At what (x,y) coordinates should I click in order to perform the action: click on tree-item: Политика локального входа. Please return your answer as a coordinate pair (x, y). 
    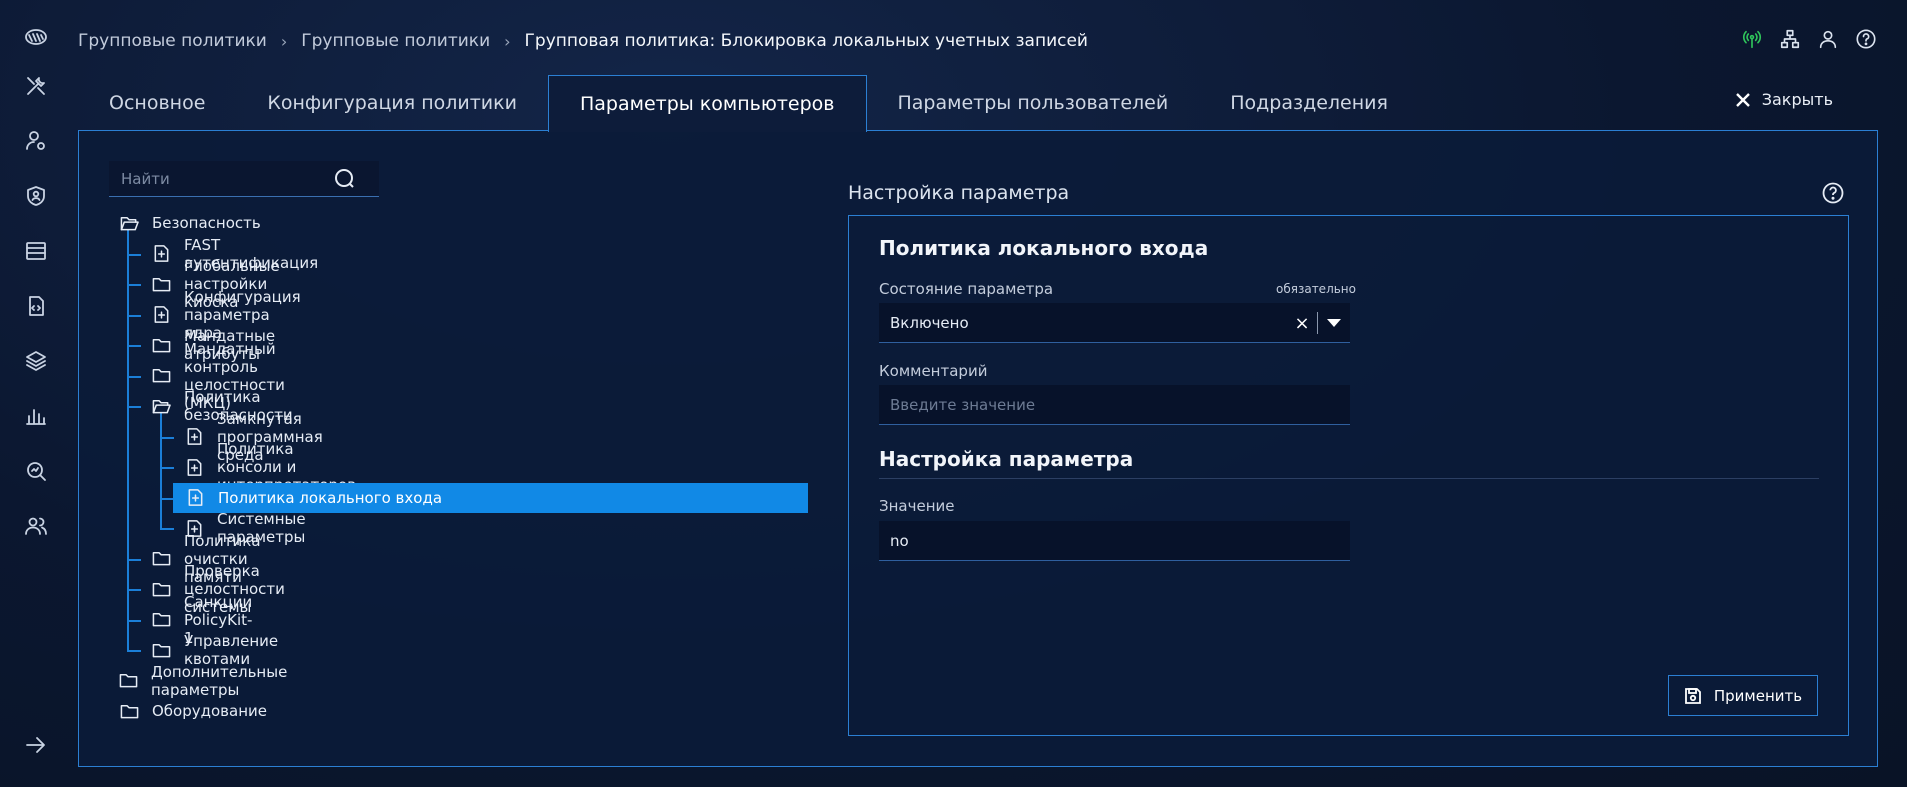
    Looking at the image, I should click on (490, 497).